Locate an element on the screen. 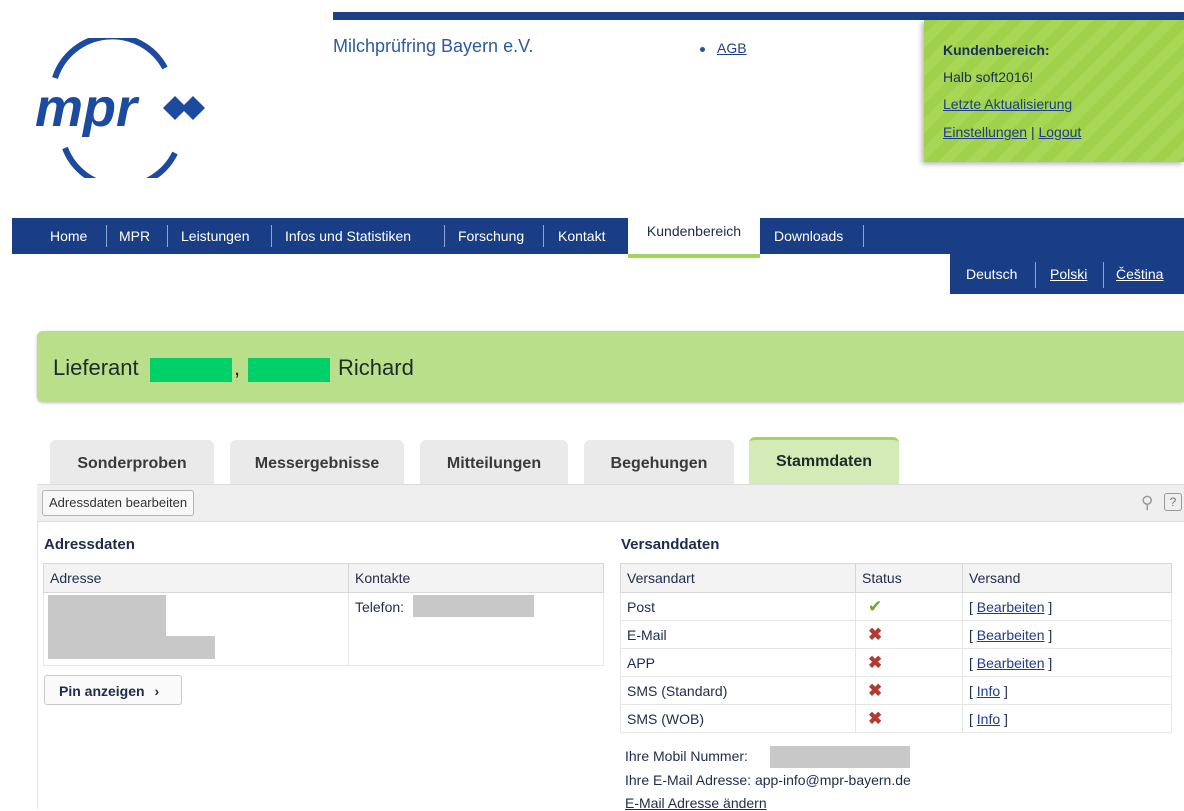 Image resolution: width=1184 pixels, height=811 pixels. mobile-number-label: Ihre Mobil Nummer: is located at coordinates (686, 756).